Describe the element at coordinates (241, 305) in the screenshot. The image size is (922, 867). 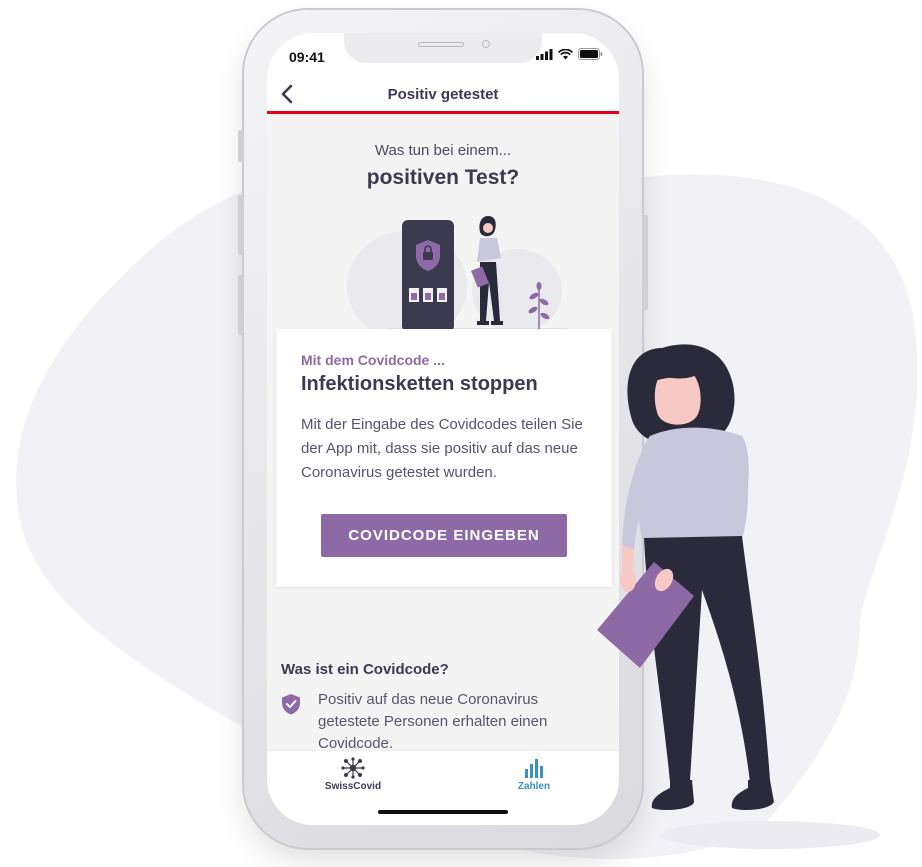
I see `volume-down-button` at that location.